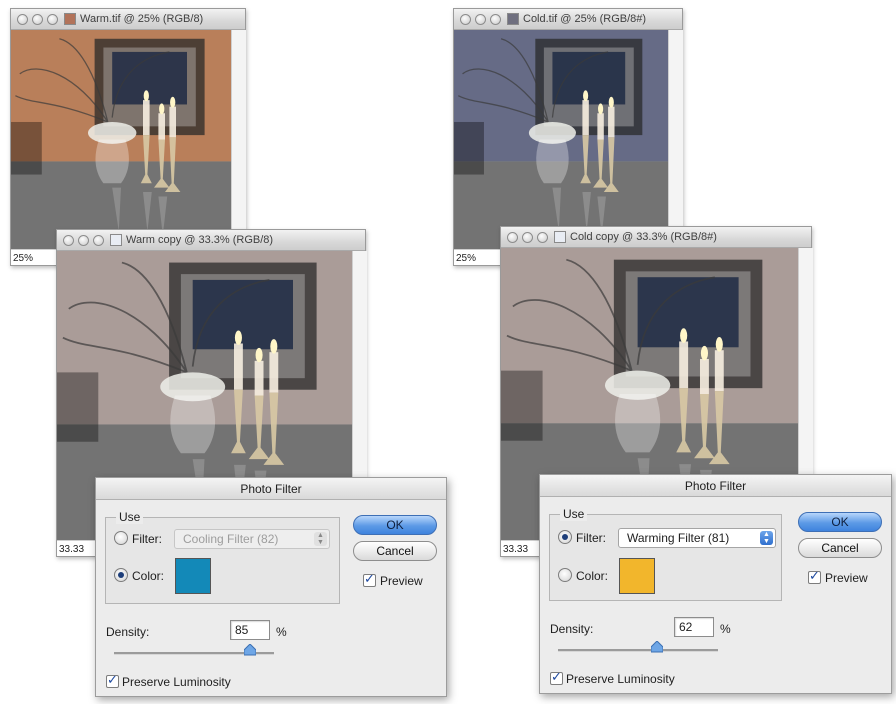 This screenshot has height=704, width=896. I want to click on density-input: 62, so click(694, 627).